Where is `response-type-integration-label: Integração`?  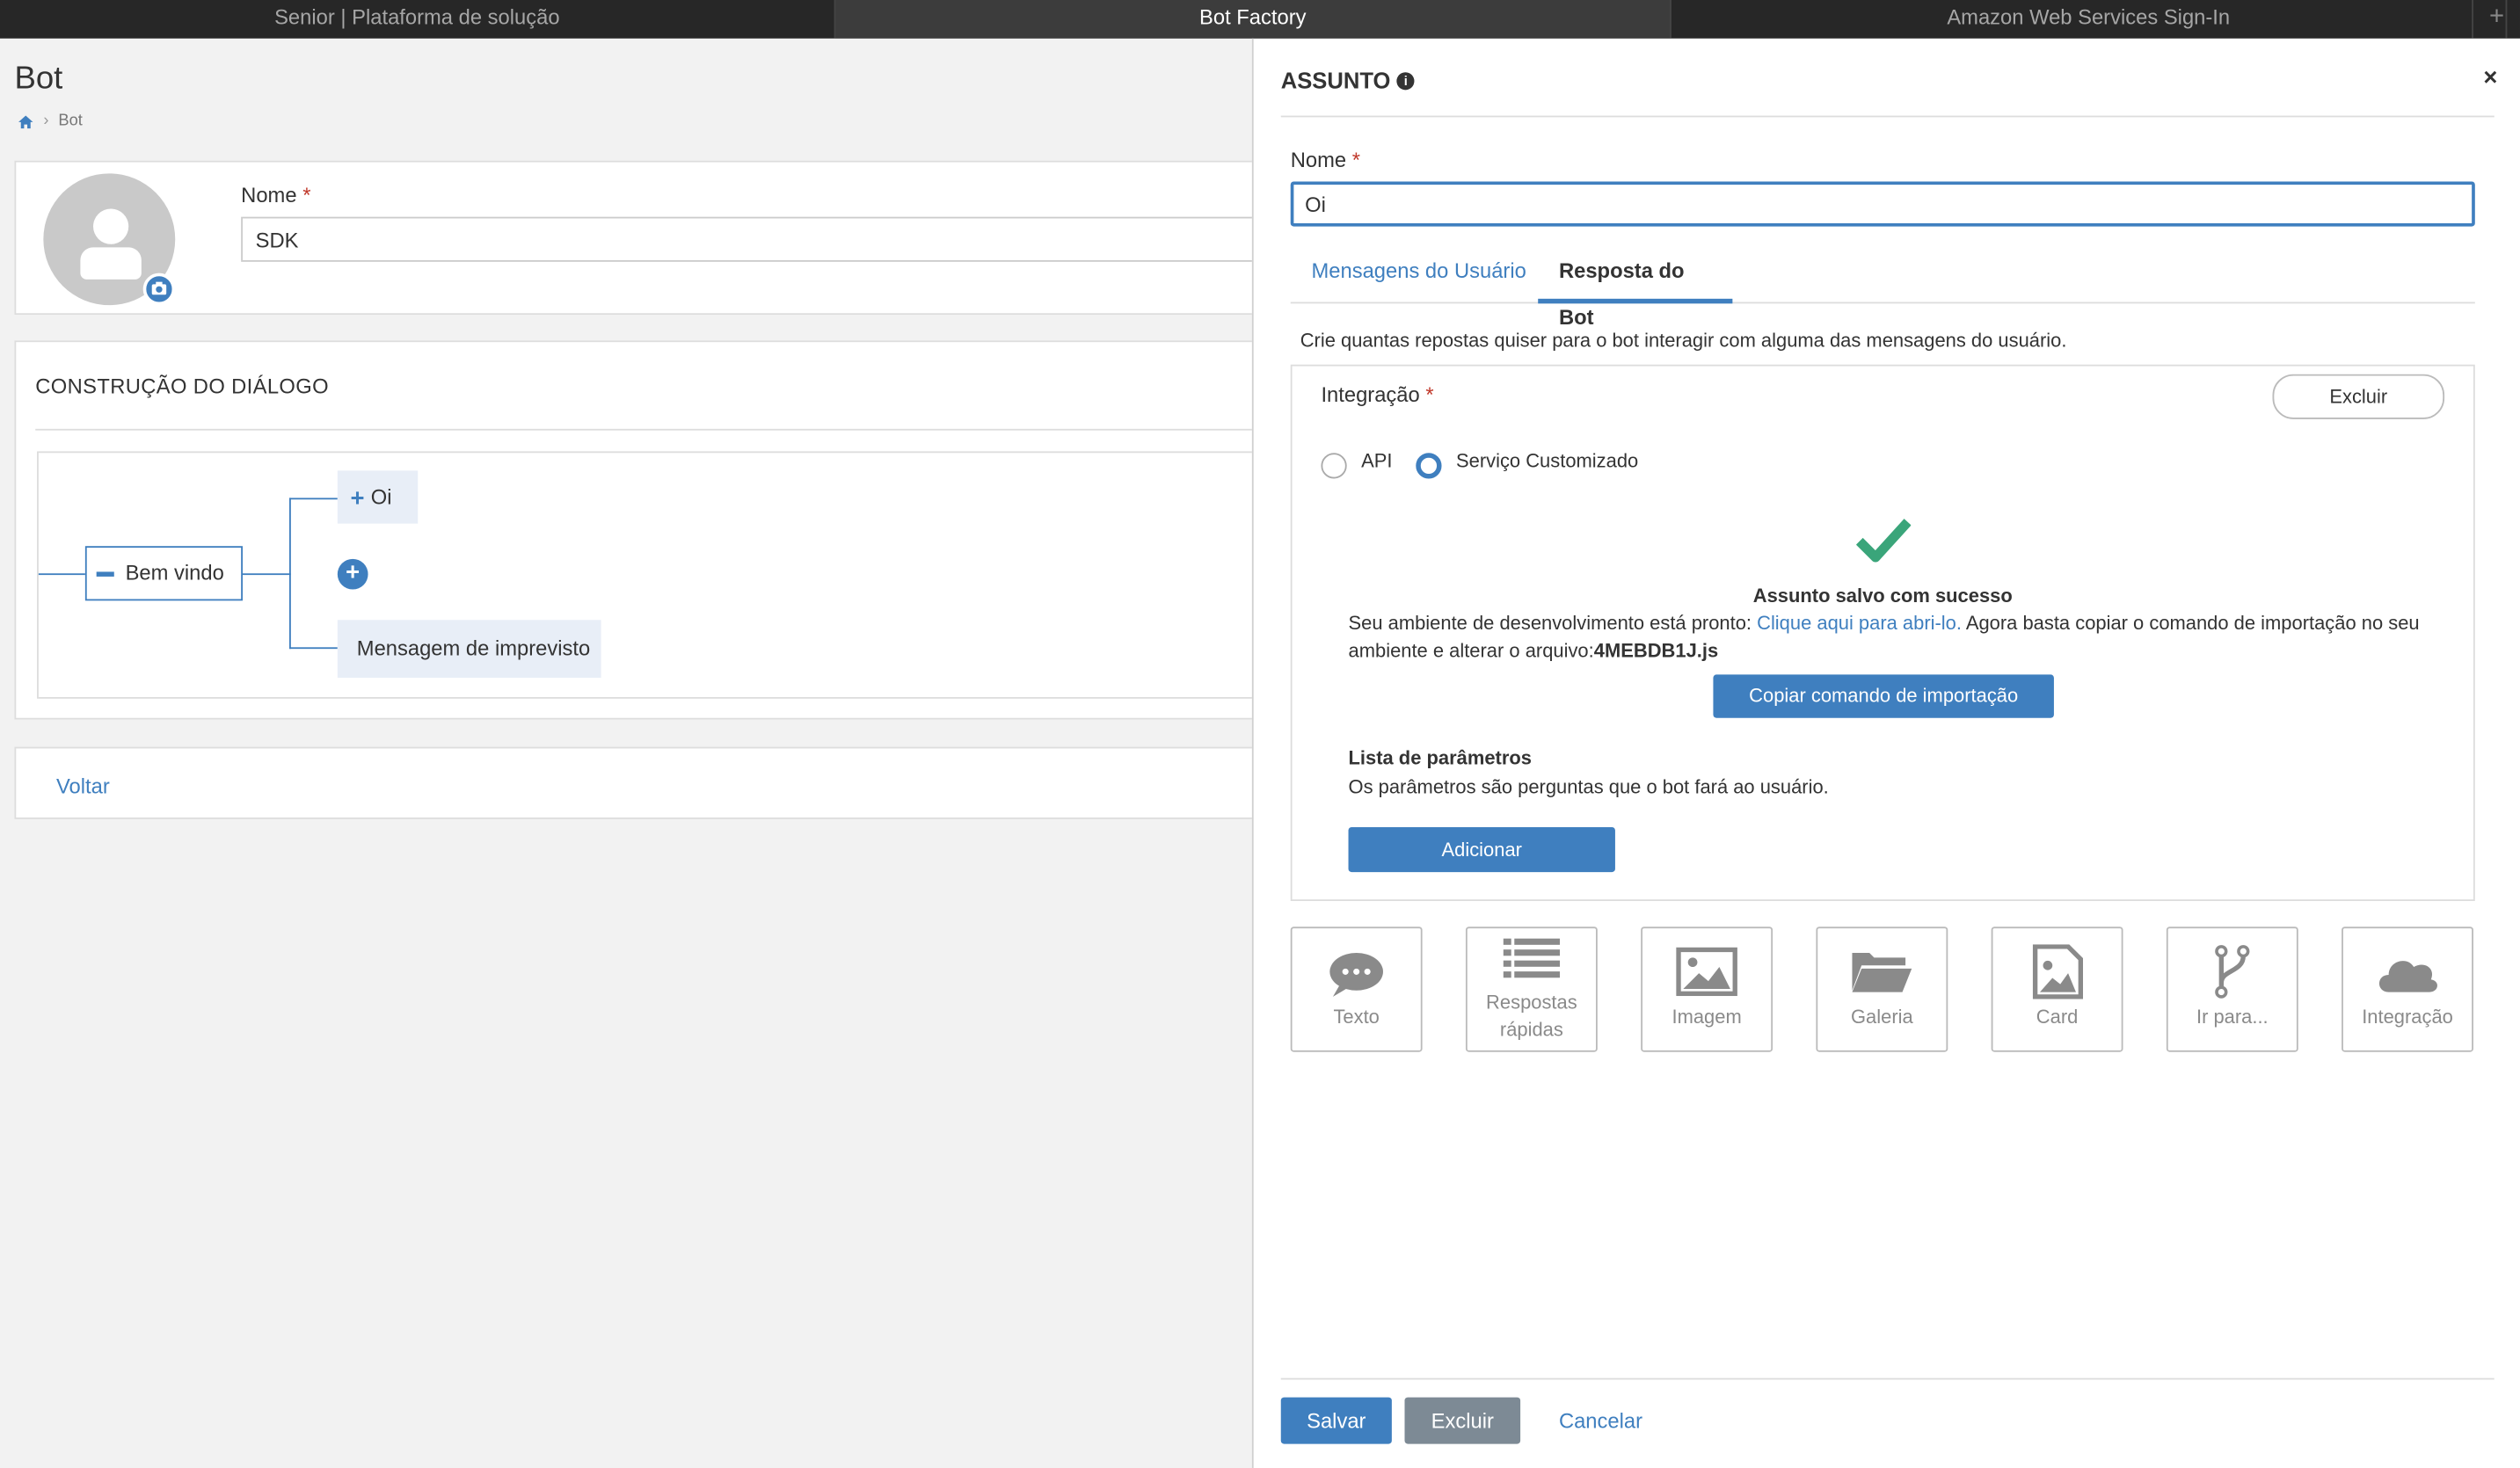 response-type-integration-label: Integração is located at coordinates (2407, 1017).